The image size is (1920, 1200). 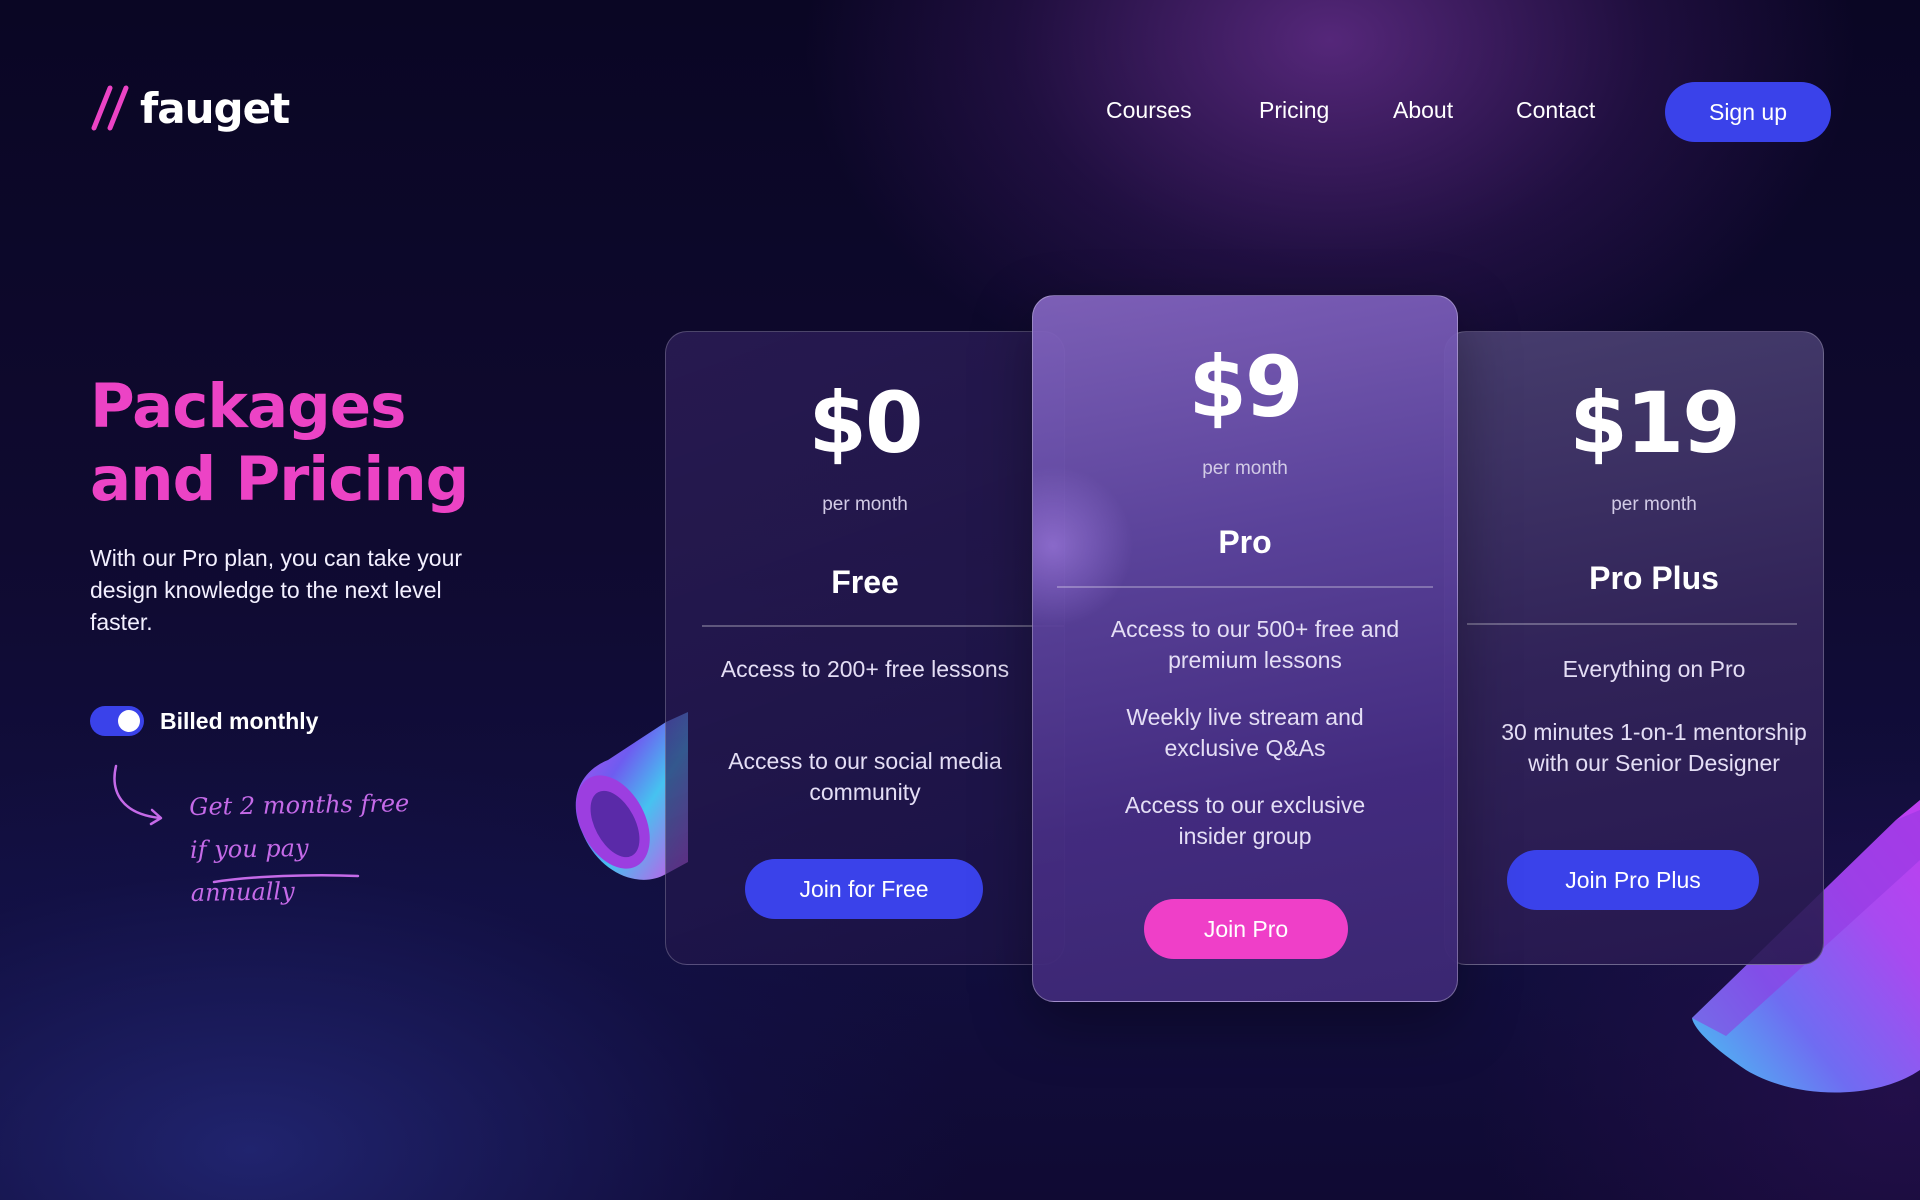 I want to click on plan-feature: Access to our social media community, so click(x=865, y=776).